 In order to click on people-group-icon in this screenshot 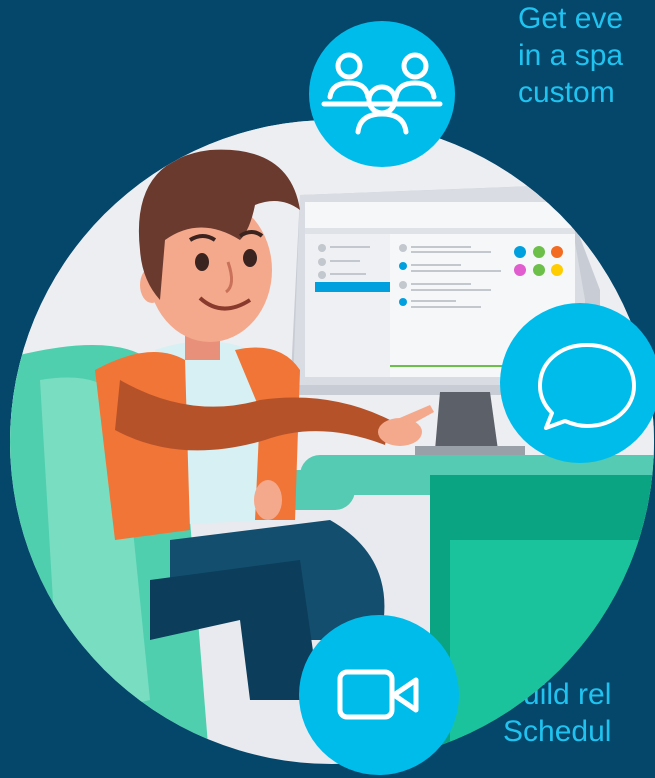, I will do `click(382, 94)`.